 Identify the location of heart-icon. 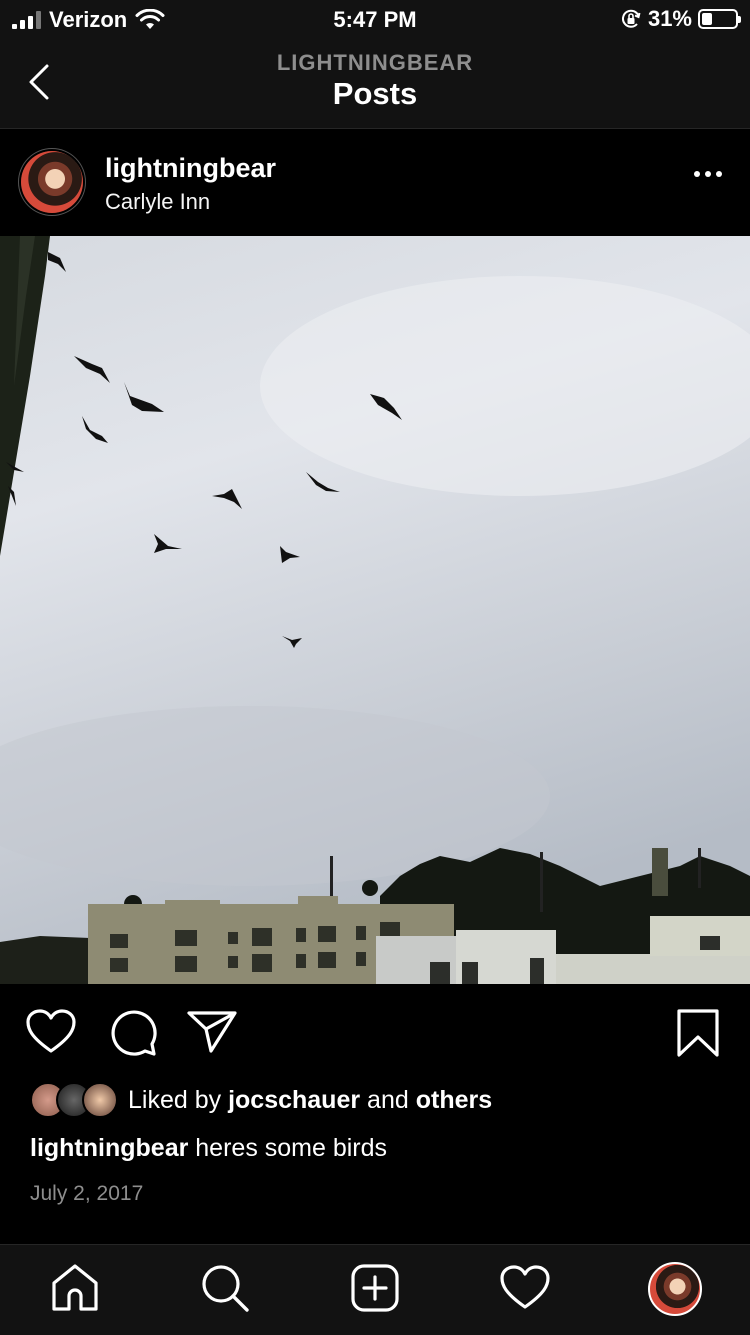
(51, 1032).